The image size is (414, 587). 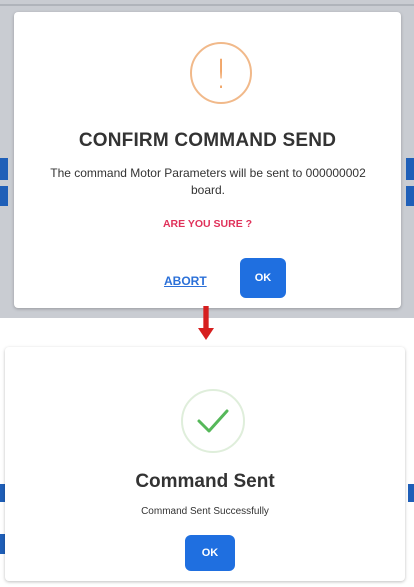 I want to click on dialog-title: Command Sent, so click(x=205, y=481).